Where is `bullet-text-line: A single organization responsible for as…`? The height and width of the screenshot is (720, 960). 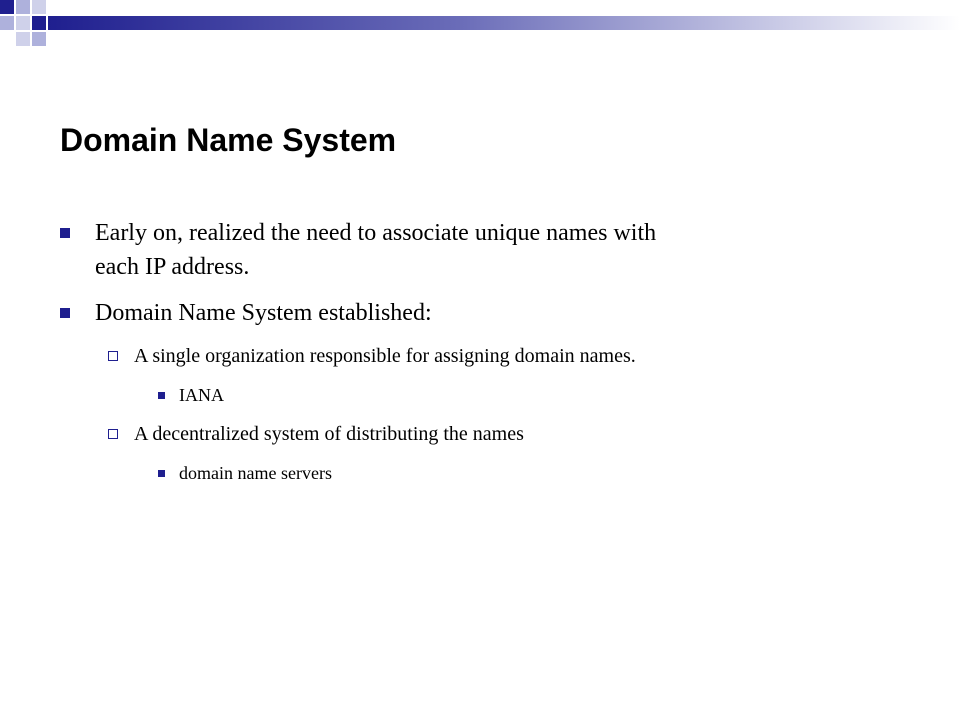
bullet-text-line: A single organization responsible for as… is located at coordinates (385, 356).